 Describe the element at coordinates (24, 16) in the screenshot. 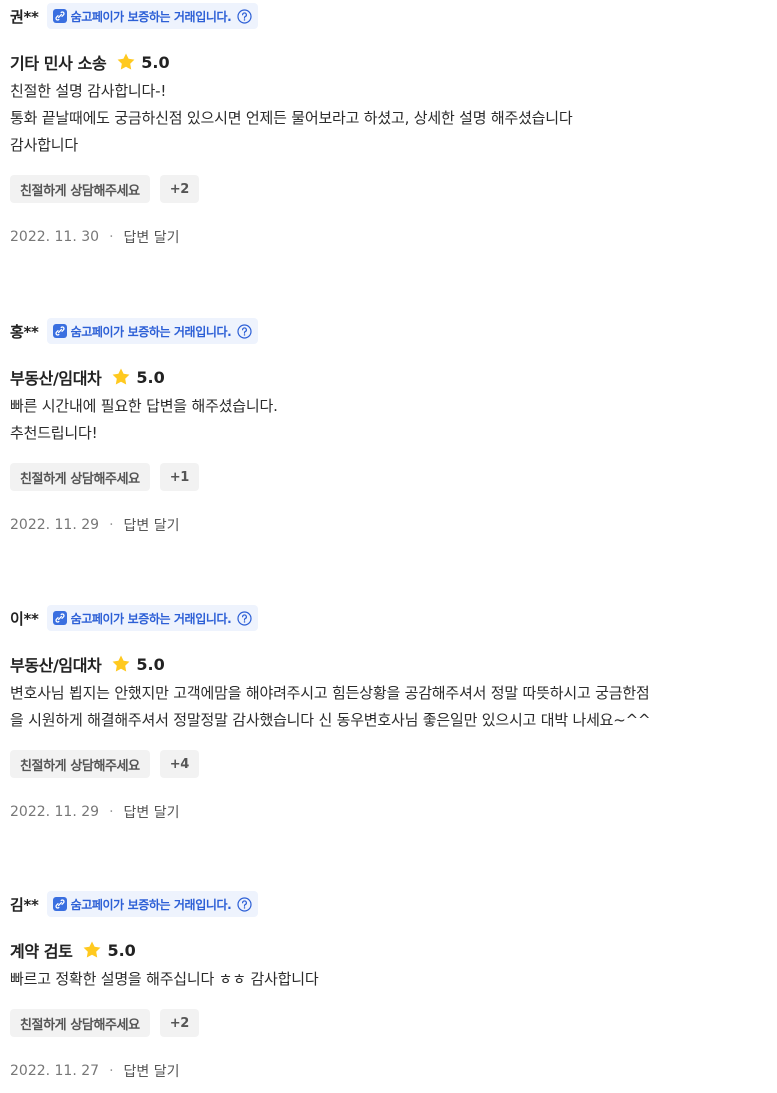

I see `reviewer-name: 권**` at that location.